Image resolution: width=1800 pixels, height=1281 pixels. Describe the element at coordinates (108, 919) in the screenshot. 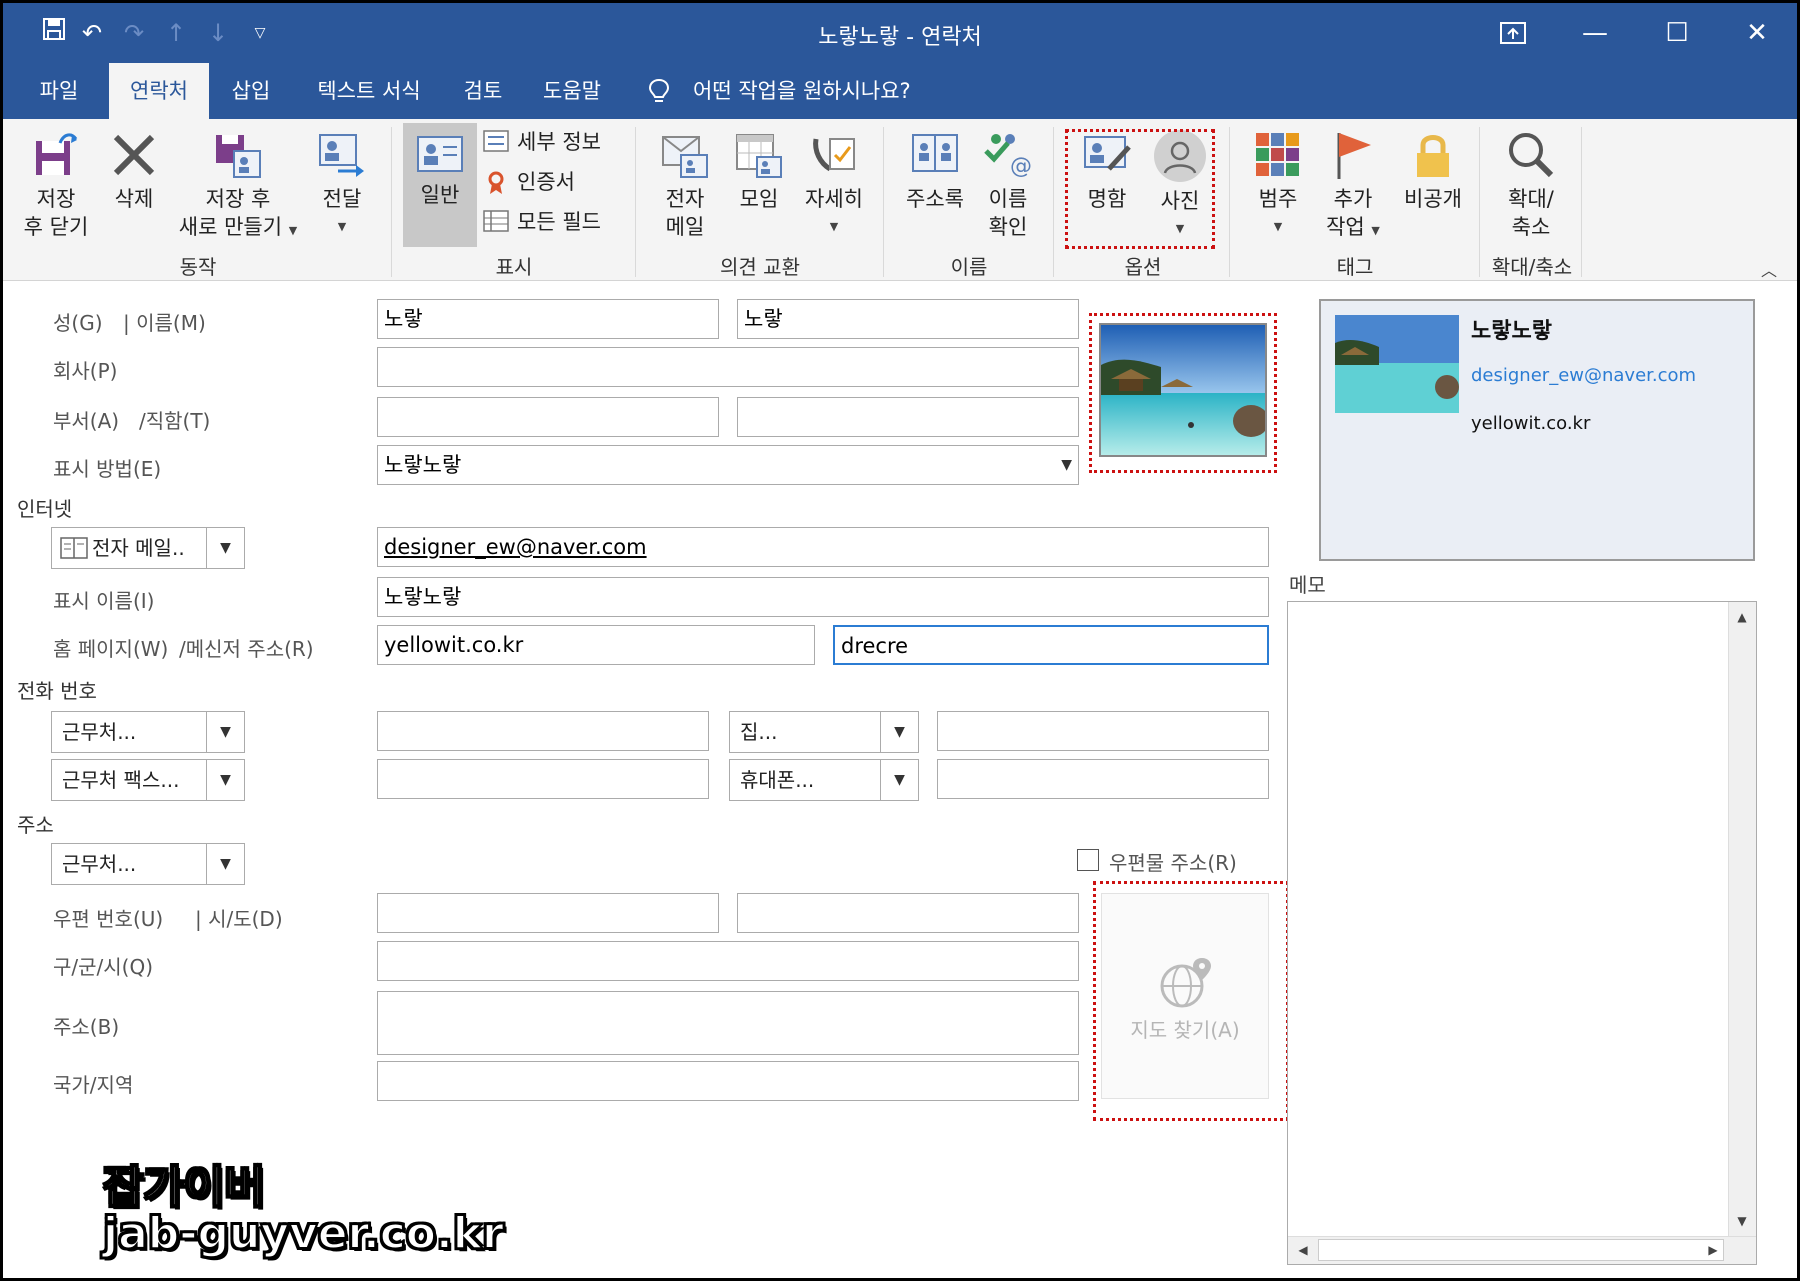

I see `zip-label: 우편 번호(U)` at that location.